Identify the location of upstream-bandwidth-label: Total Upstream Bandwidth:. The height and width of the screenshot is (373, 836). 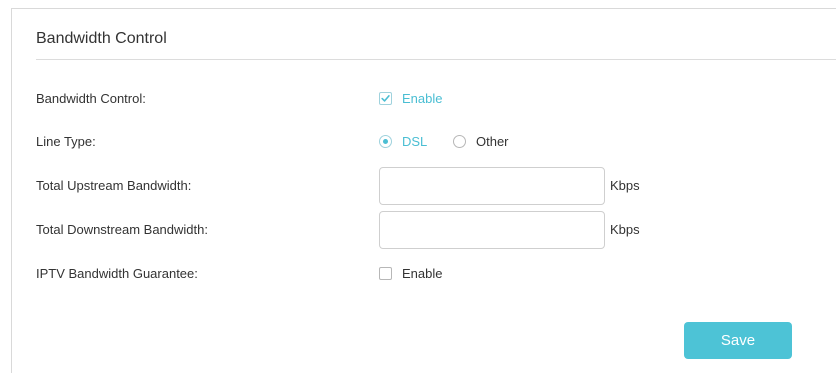
(114, 185).